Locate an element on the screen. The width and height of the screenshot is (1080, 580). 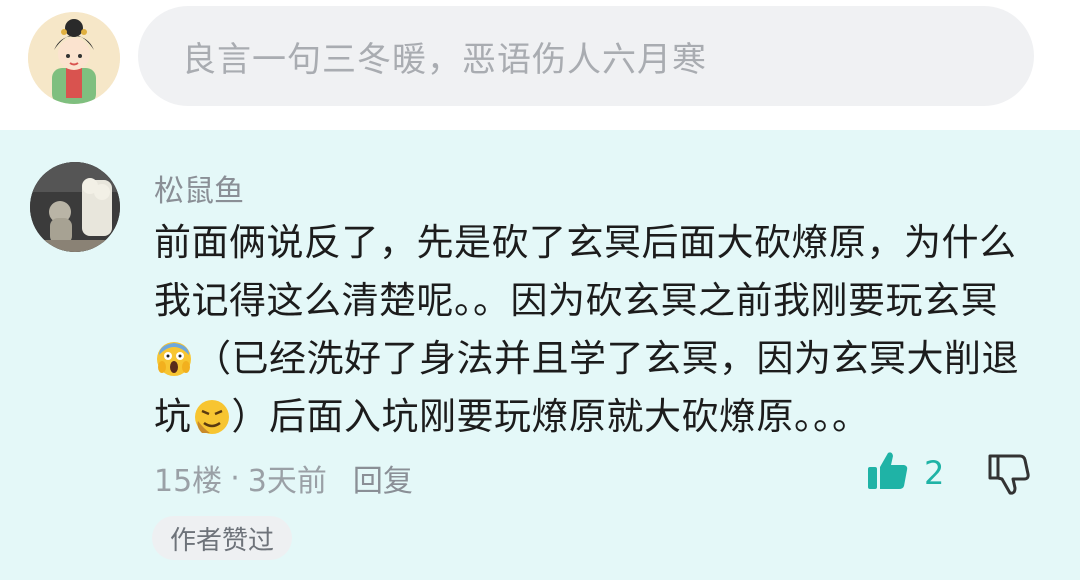
thumbs-up-icon is located at coordinates (888, 473).